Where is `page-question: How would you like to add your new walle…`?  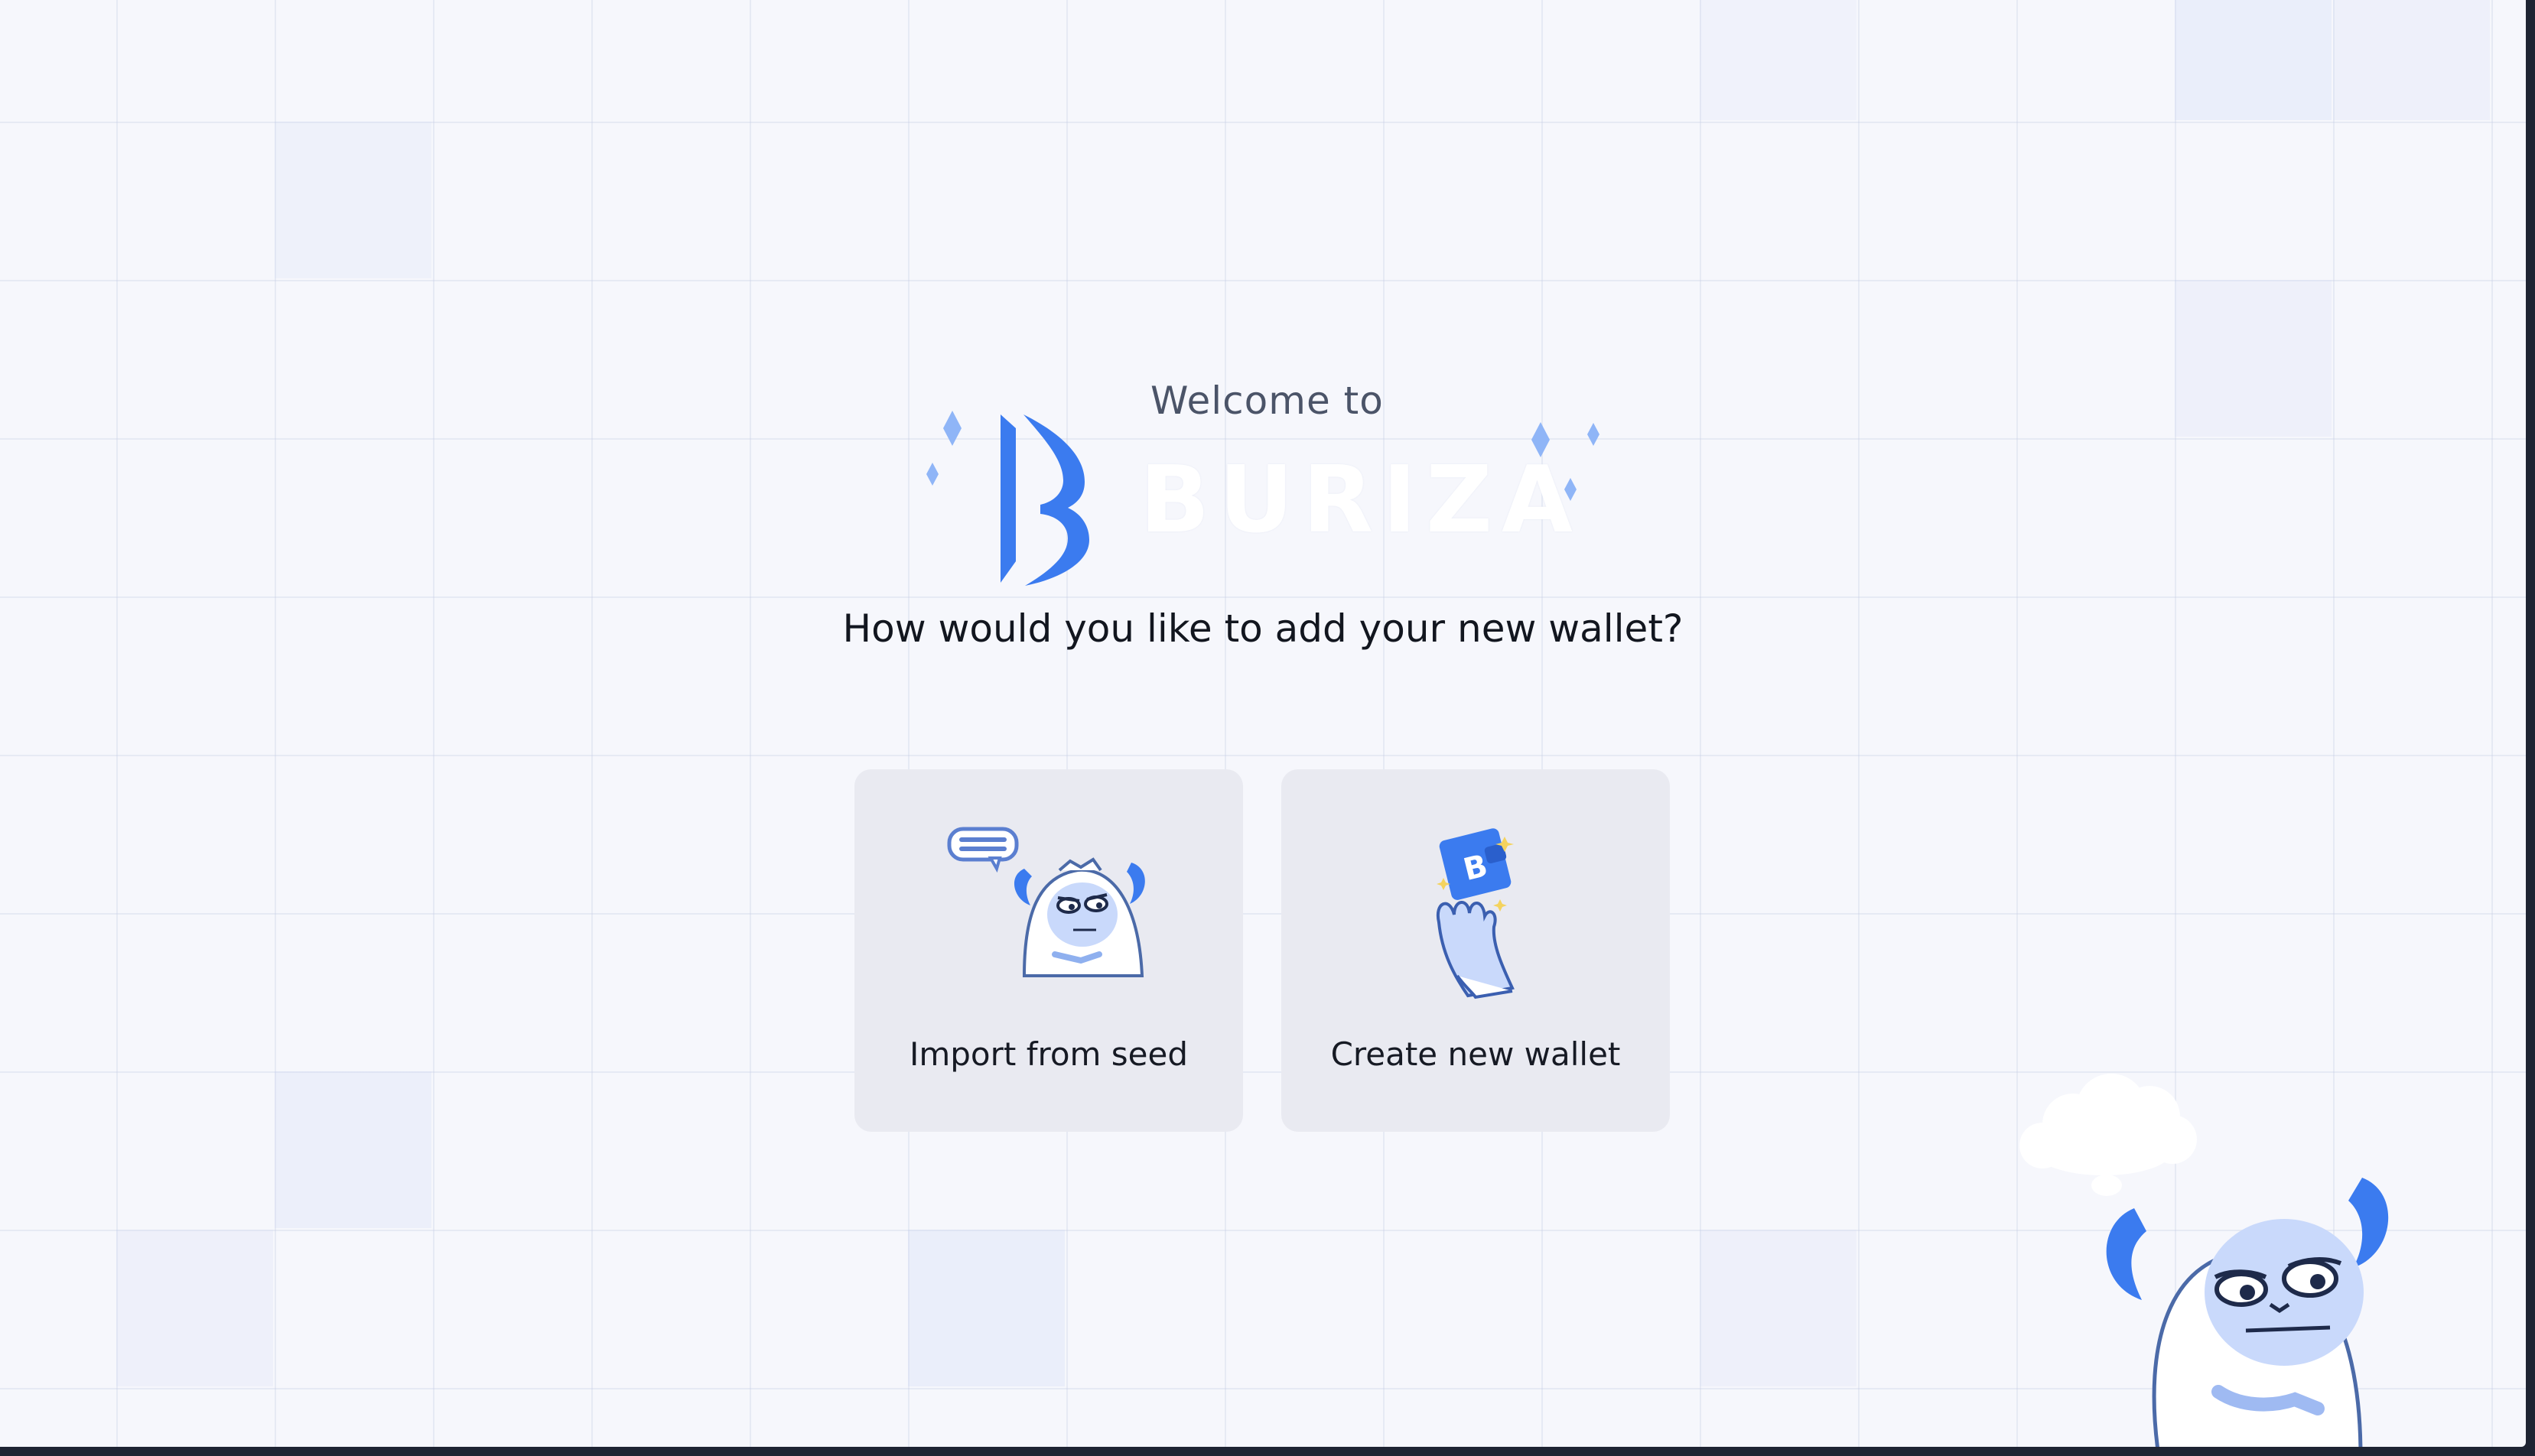
page-question: How would you like to add your new walle… is located at coordinates (1263, 628).